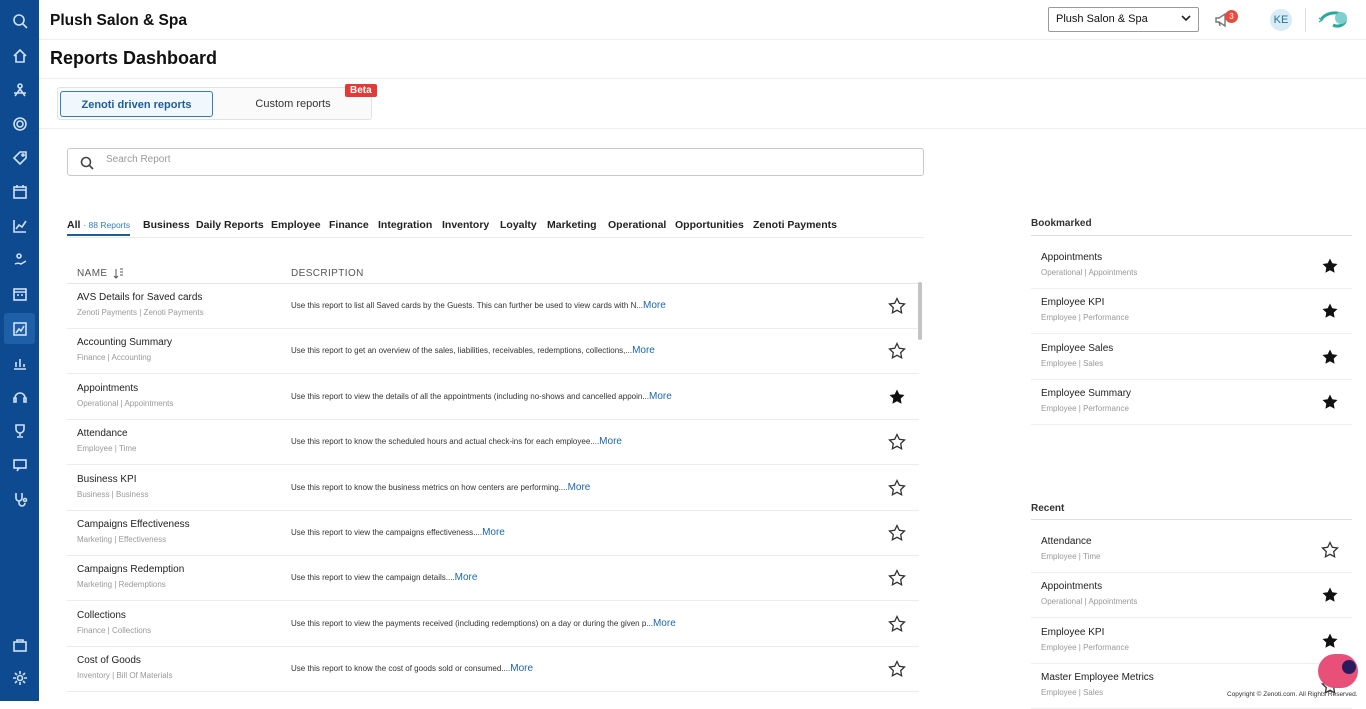 This screenshot has height=709, width=1366. What do you see at coordinates (19, 677) in the screenshot?
I see `settings-icon` at bounding box center [19, 677].